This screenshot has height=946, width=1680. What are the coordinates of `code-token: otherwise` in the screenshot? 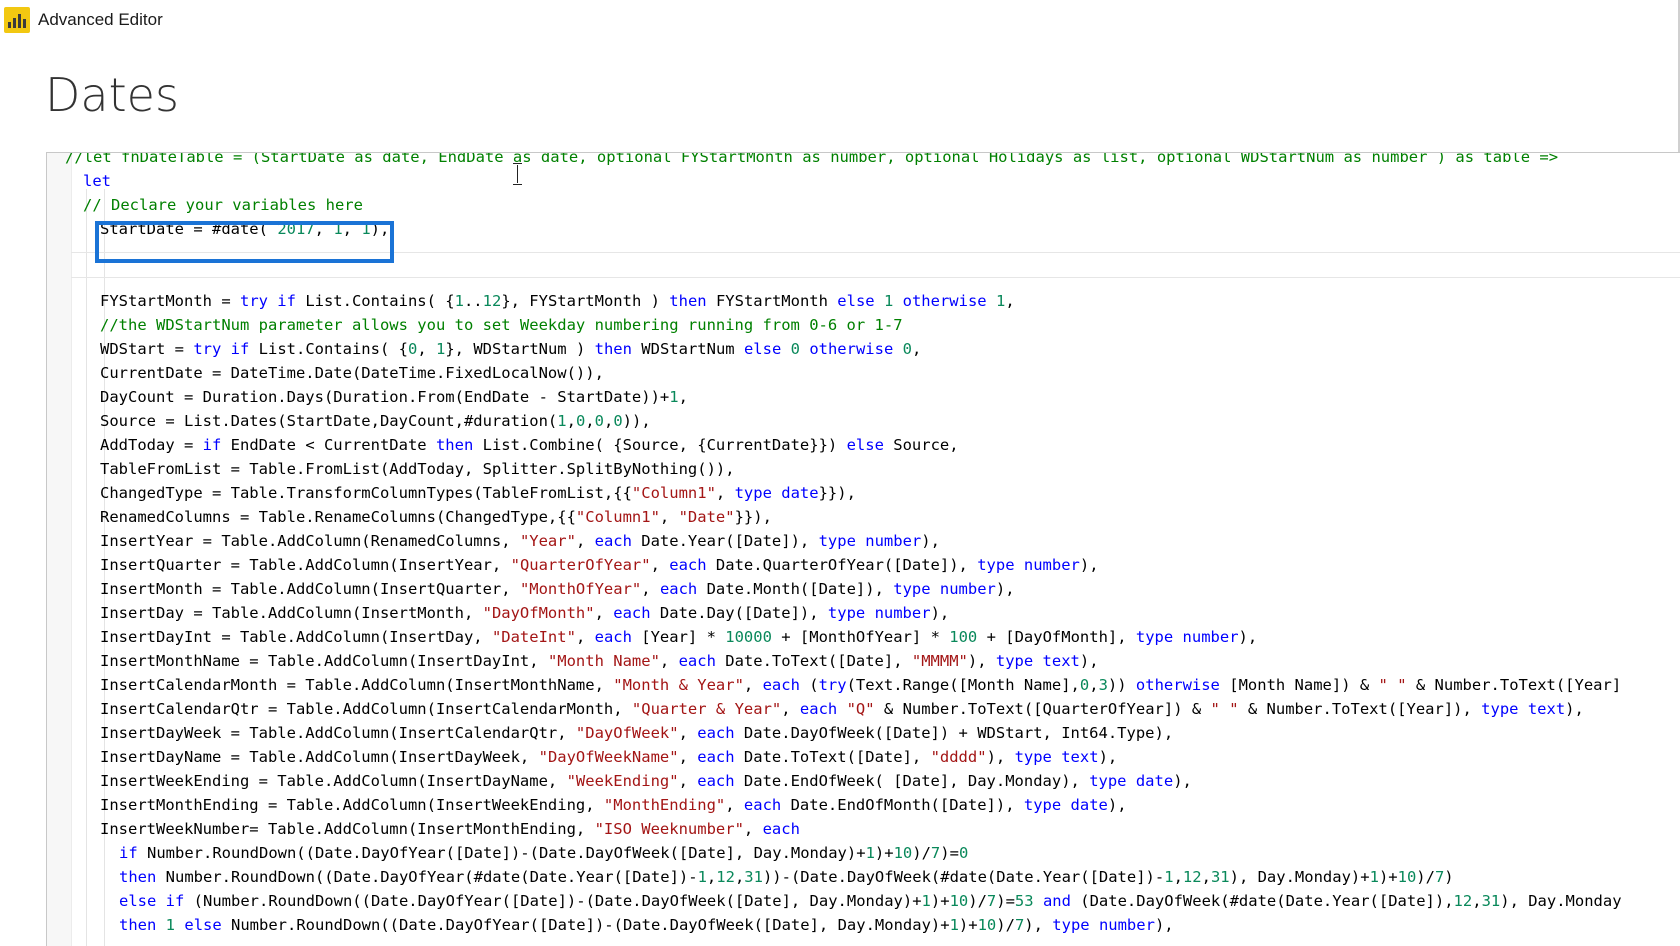 It's located at (944, 301).